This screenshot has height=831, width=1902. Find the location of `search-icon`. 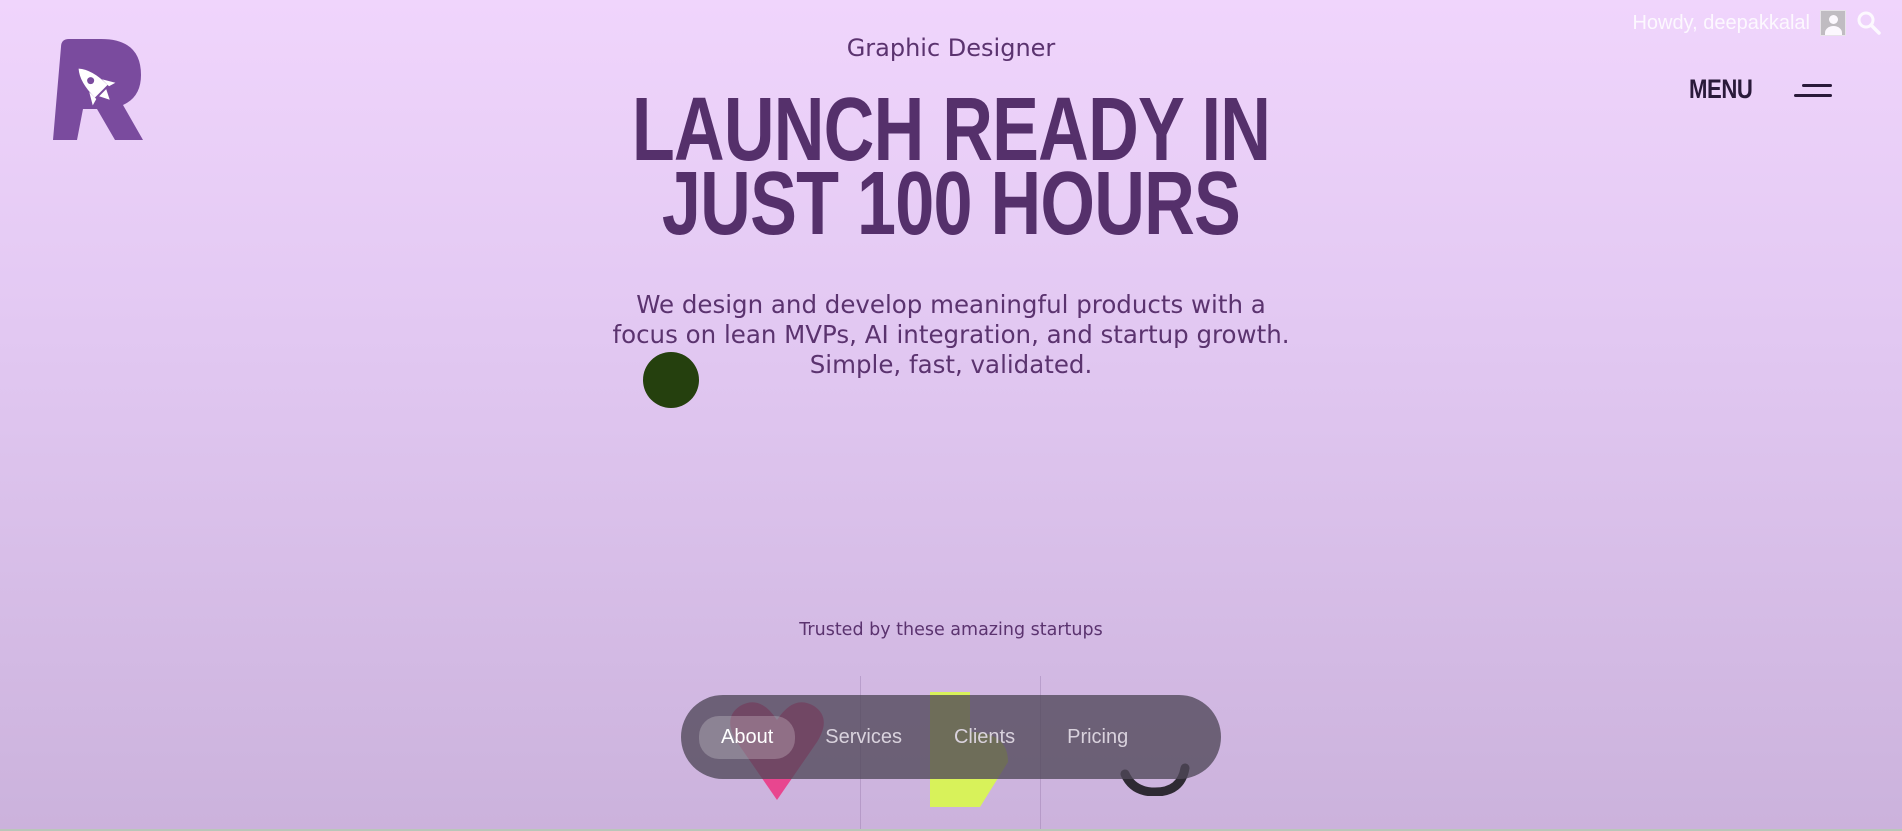

search-icon is located at coordinates (1869, 23).